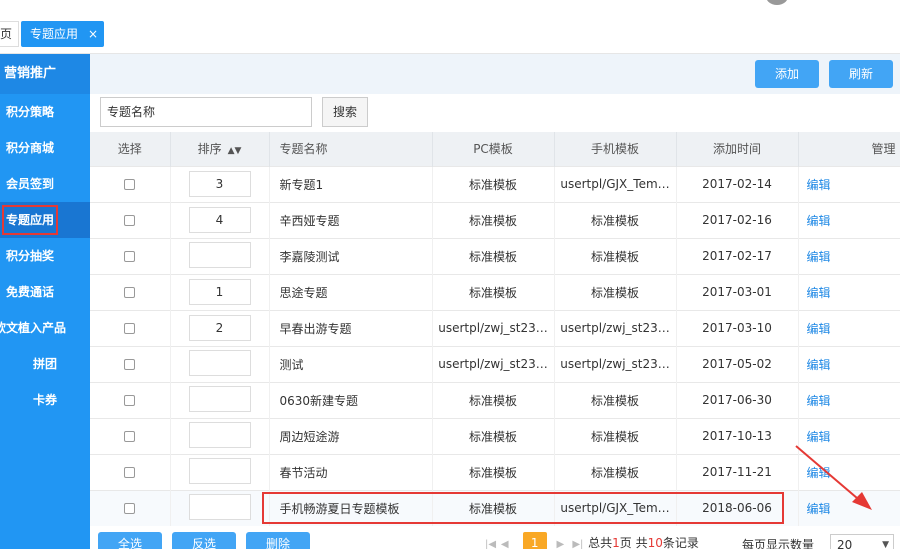 The width and height of the screenshot is (900, 549). I want to click on sidebar-item-group-buy: 拼团, so click(45, 364).